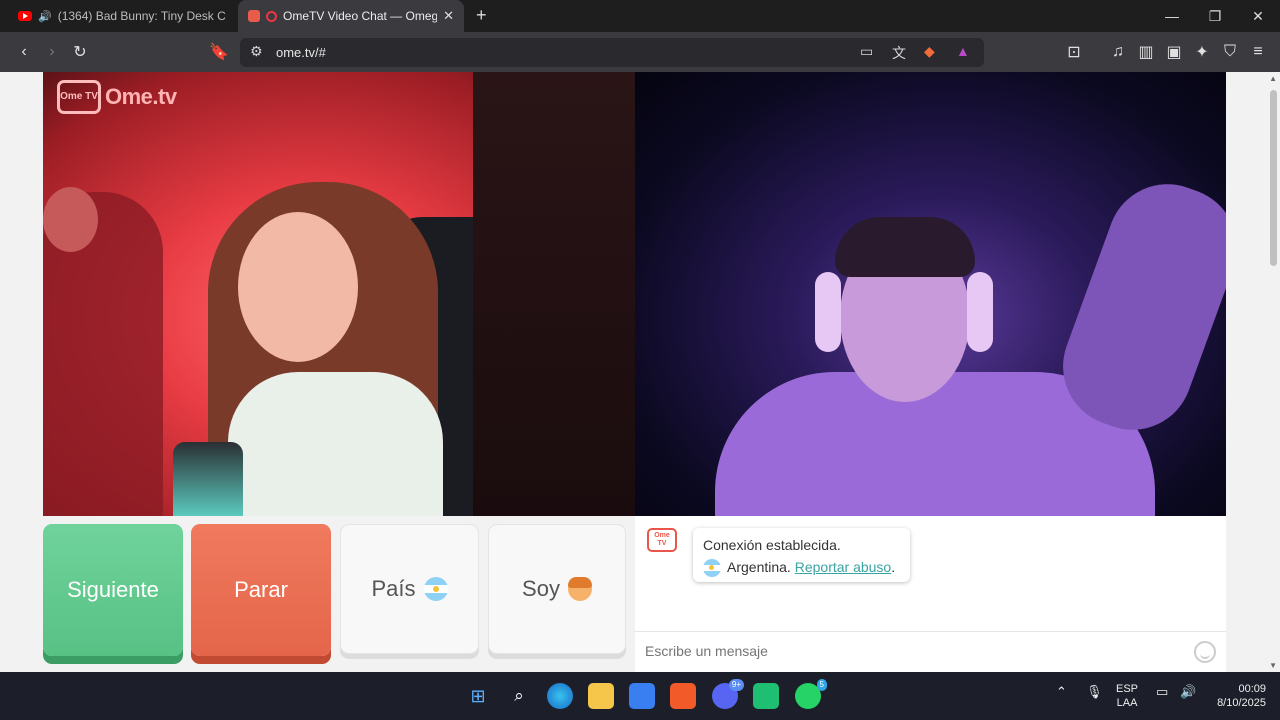  I want to click on language-variant: LAA, so click(1127, 703).